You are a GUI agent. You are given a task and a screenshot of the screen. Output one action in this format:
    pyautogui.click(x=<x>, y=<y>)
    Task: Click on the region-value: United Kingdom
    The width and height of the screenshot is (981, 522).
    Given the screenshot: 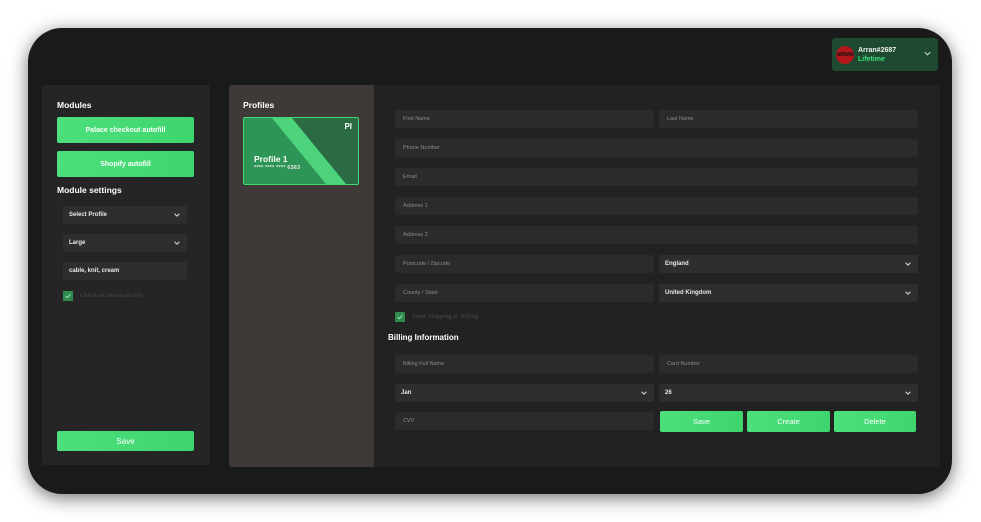 What is the action you would take?
    pyautogui.click(x=688, y=293)
    